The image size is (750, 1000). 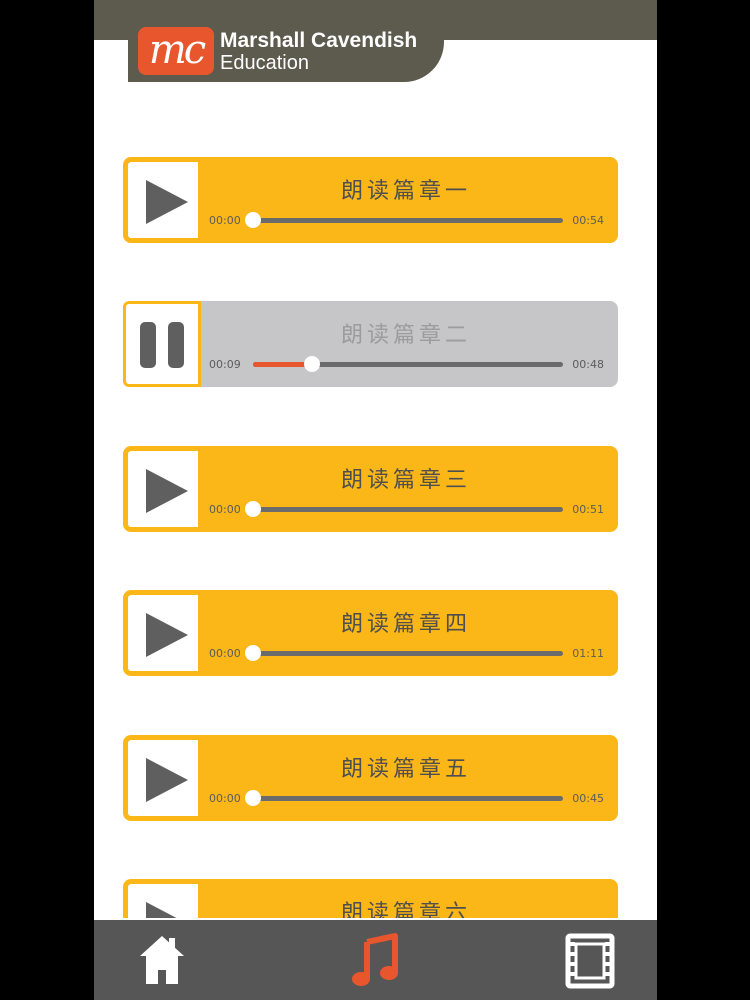 I want to click on bottom-nav, so click(x=375, y=960).